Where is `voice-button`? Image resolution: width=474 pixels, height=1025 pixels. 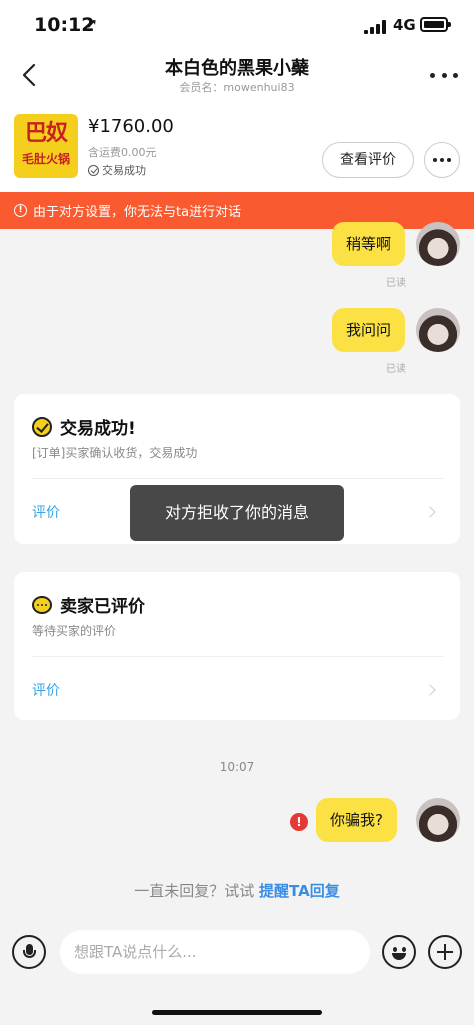
voice-button is located at coordinates (29, 952).